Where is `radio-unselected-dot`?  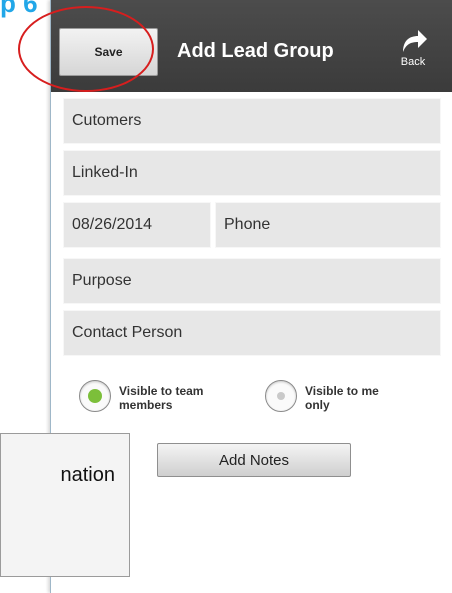 radio-unselected-dot is located at coordinates (281, 396).